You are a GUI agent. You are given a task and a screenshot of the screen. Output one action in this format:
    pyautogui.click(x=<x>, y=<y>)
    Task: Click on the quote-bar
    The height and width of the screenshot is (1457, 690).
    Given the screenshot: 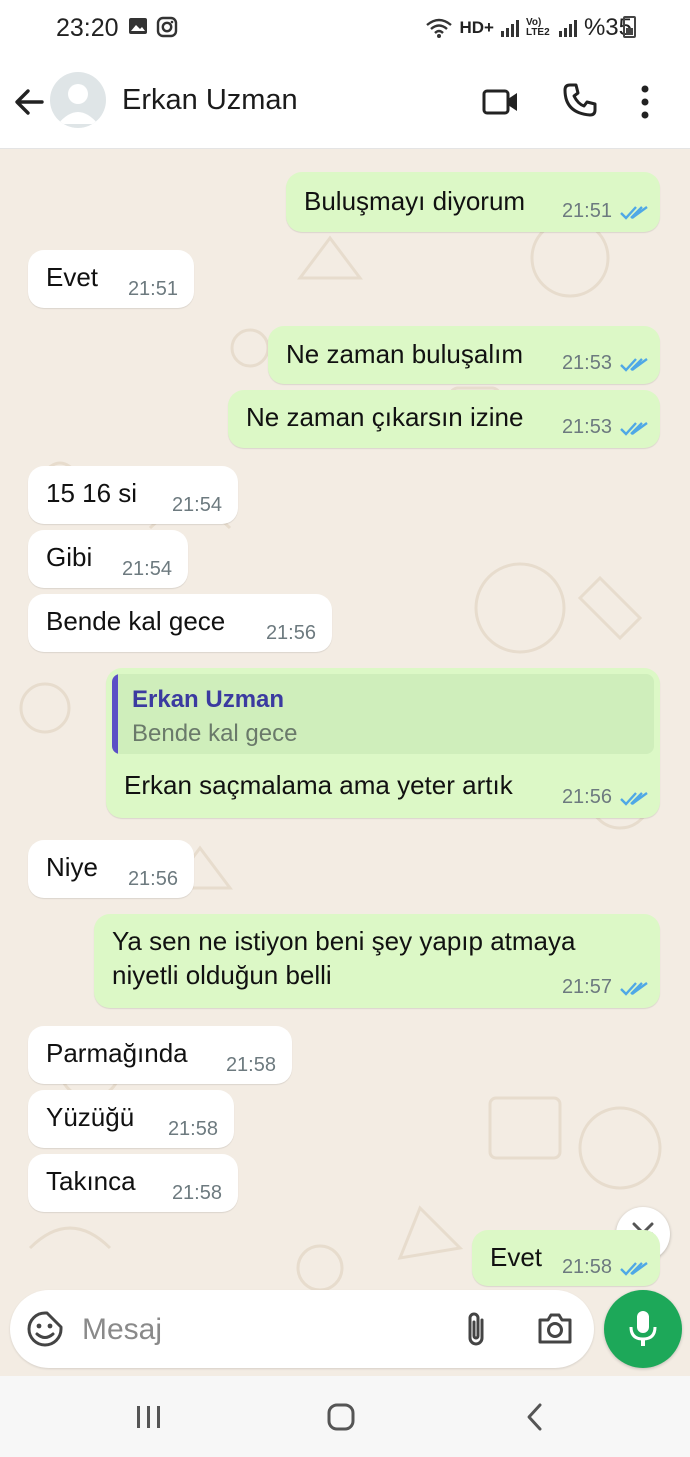 What is the action you would take?
    pyautogui.click(x=115, y=714)
    